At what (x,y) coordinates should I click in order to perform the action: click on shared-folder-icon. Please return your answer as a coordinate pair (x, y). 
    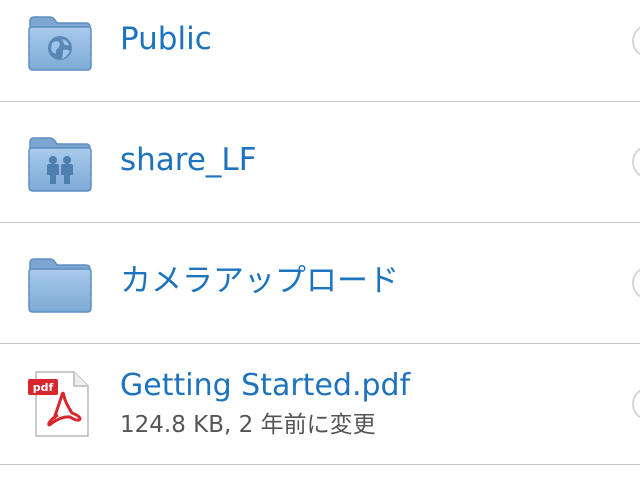
    Looking at the image, I should click on (60, 164).